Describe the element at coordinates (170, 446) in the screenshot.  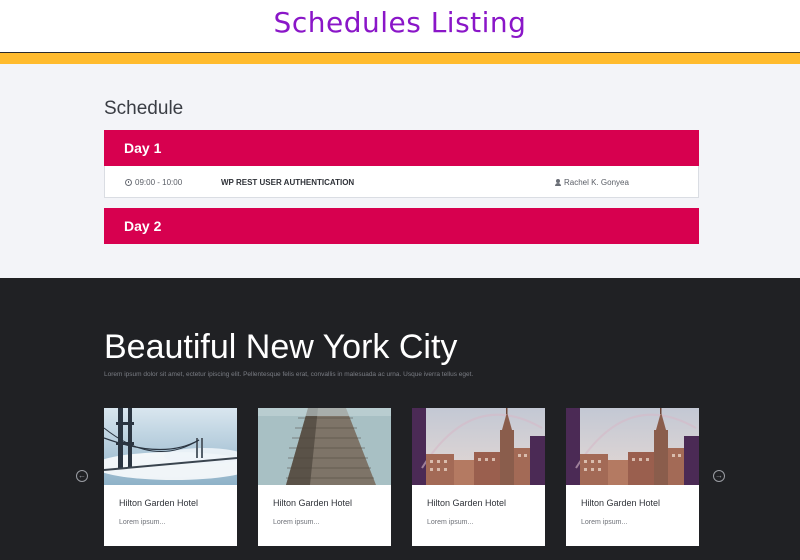
I see `bridge-image` at that location.